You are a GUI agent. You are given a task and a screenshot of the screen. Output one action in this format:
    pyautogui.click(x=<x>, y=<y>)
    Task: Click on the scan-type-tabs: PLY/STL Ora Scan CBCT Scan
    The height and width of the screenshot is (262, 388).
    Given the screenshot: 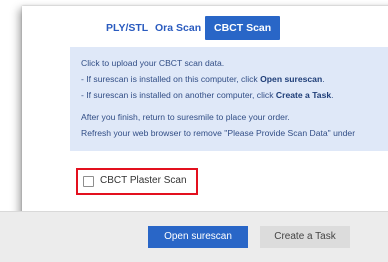 What is the action you would take?
    pyautogui.click(x=205, y=26)
    